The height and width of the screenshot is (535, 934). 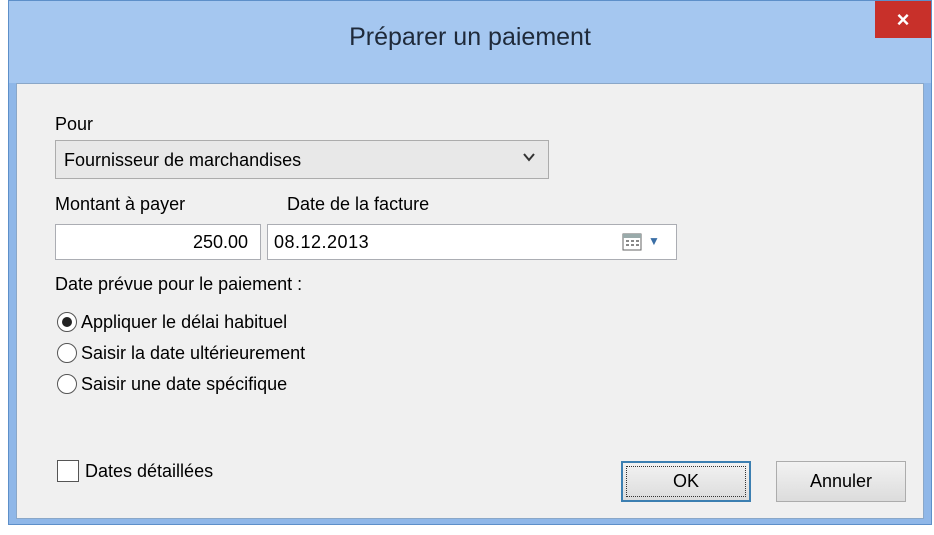 I want to click on dropdown-arrow-icon: ▼, so click(x=654, y=241).